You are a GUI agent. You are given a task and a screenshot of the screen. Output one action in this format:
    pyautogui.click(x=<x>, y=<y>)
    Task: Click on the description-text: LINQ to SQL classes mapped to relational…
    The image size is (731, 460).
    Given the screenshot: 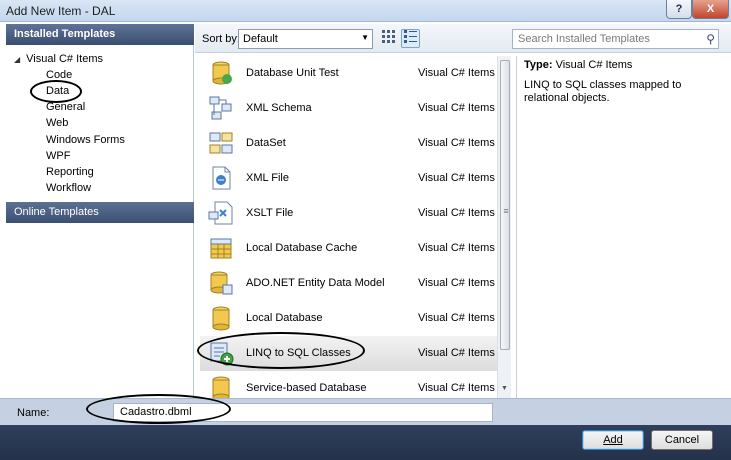 What is the action you would take?
    pyautogui.click(x=603, y=91)
    